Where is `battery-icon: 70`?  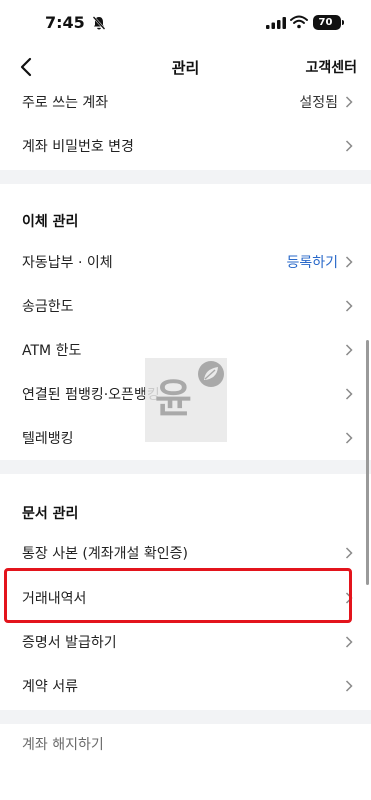
battery-icon: 70 is located at coordinates (328, 22).